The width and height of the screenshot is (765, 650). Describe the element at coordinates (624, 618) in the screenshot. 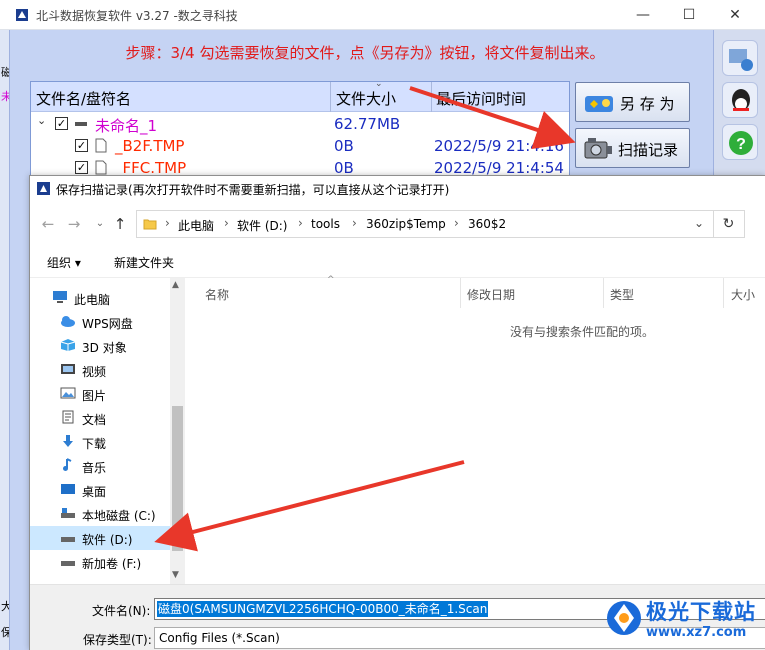

I see `watermark-logo-icon` at that location.